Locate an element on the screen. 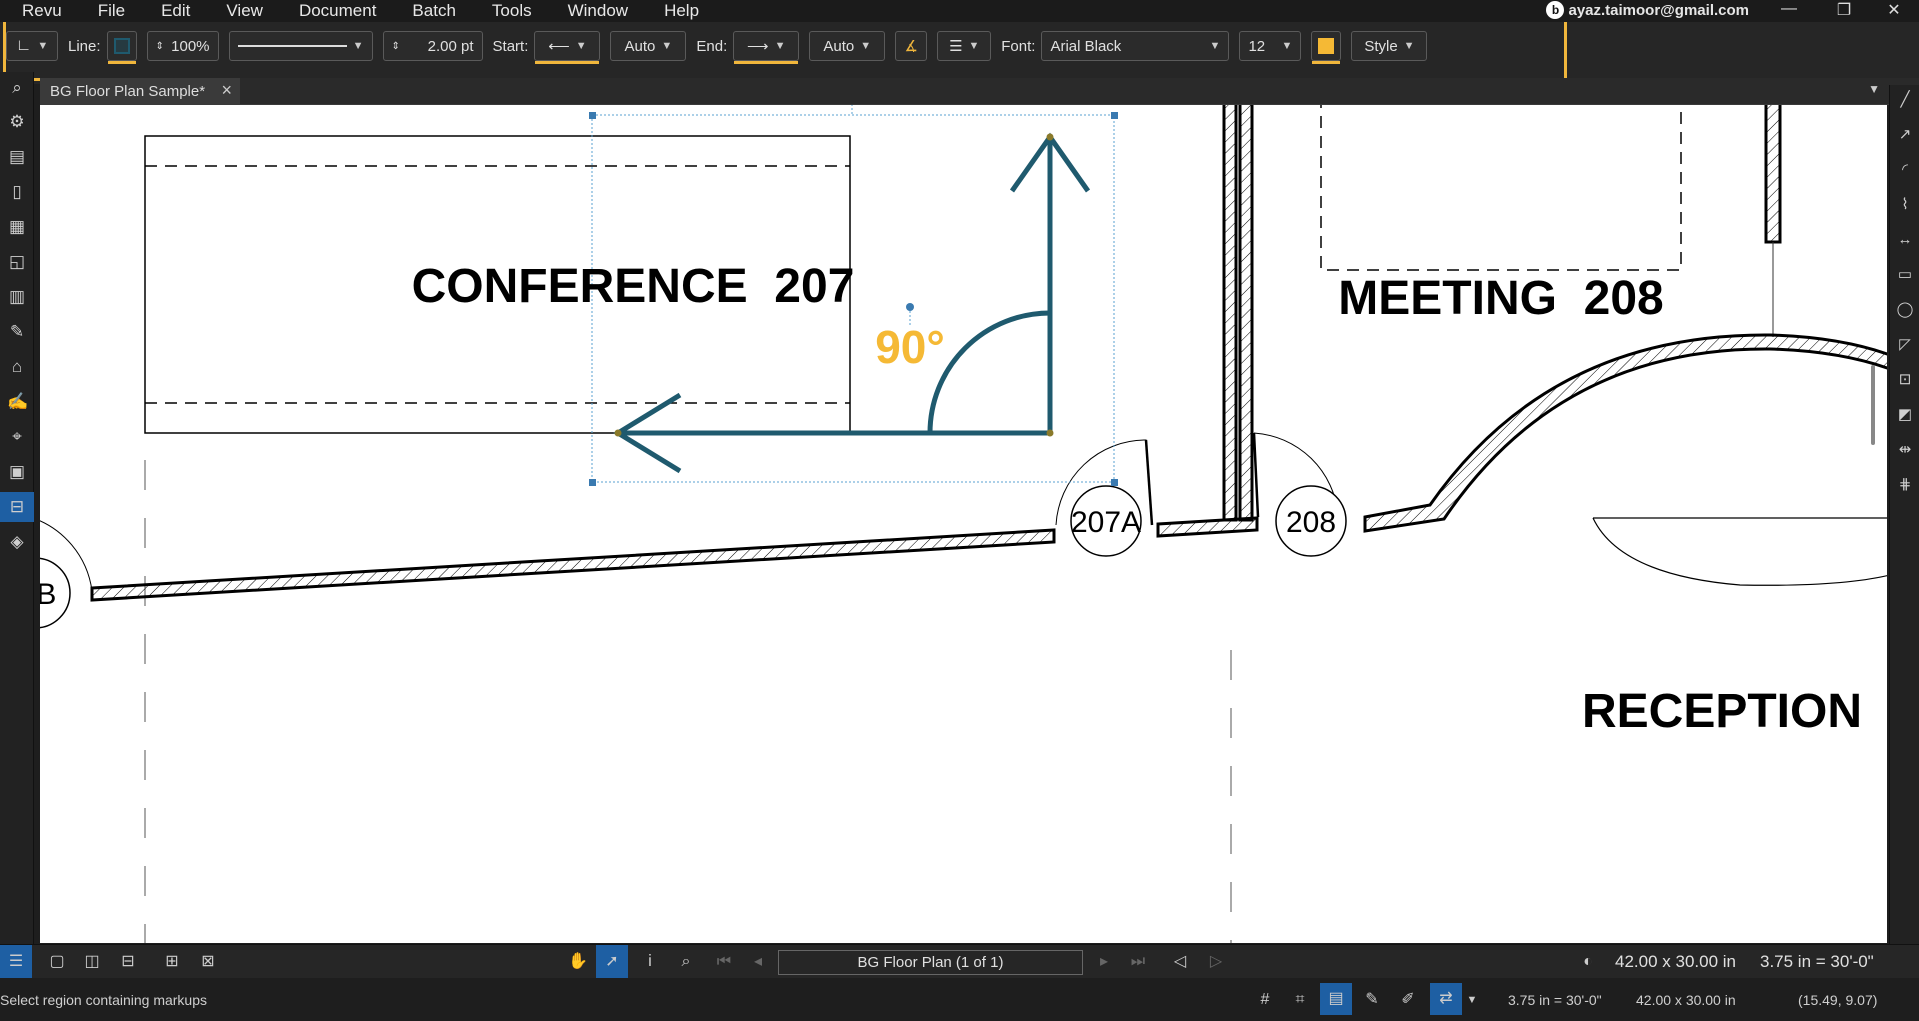 The height and width of the screenshot is (1021, 1919). settings-icon: ⚙ is located at coordinates (17, 122).